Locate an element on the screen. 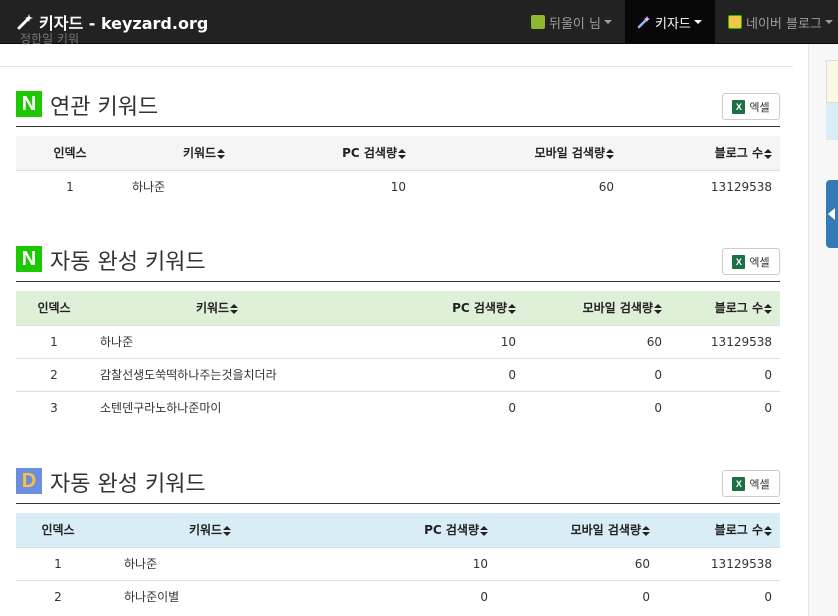 This screenshot has width=838, height=616. nav-user-dropdown: 뒤울이 님 is located at coordinates (571, 22).